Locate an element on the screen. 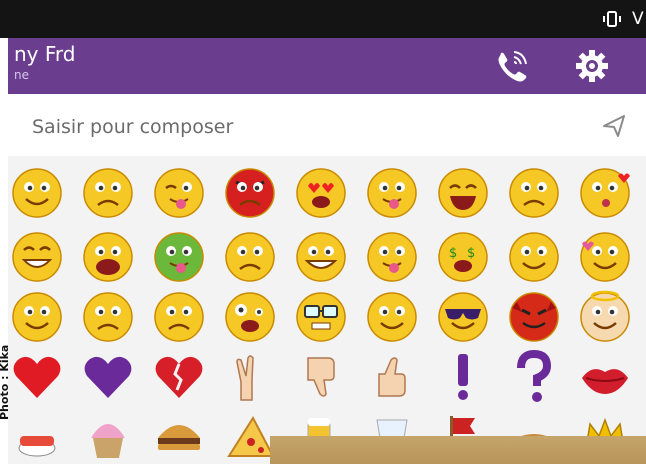 The image size is (646, 464). laughing-icon is located at coordinates (463, 193).